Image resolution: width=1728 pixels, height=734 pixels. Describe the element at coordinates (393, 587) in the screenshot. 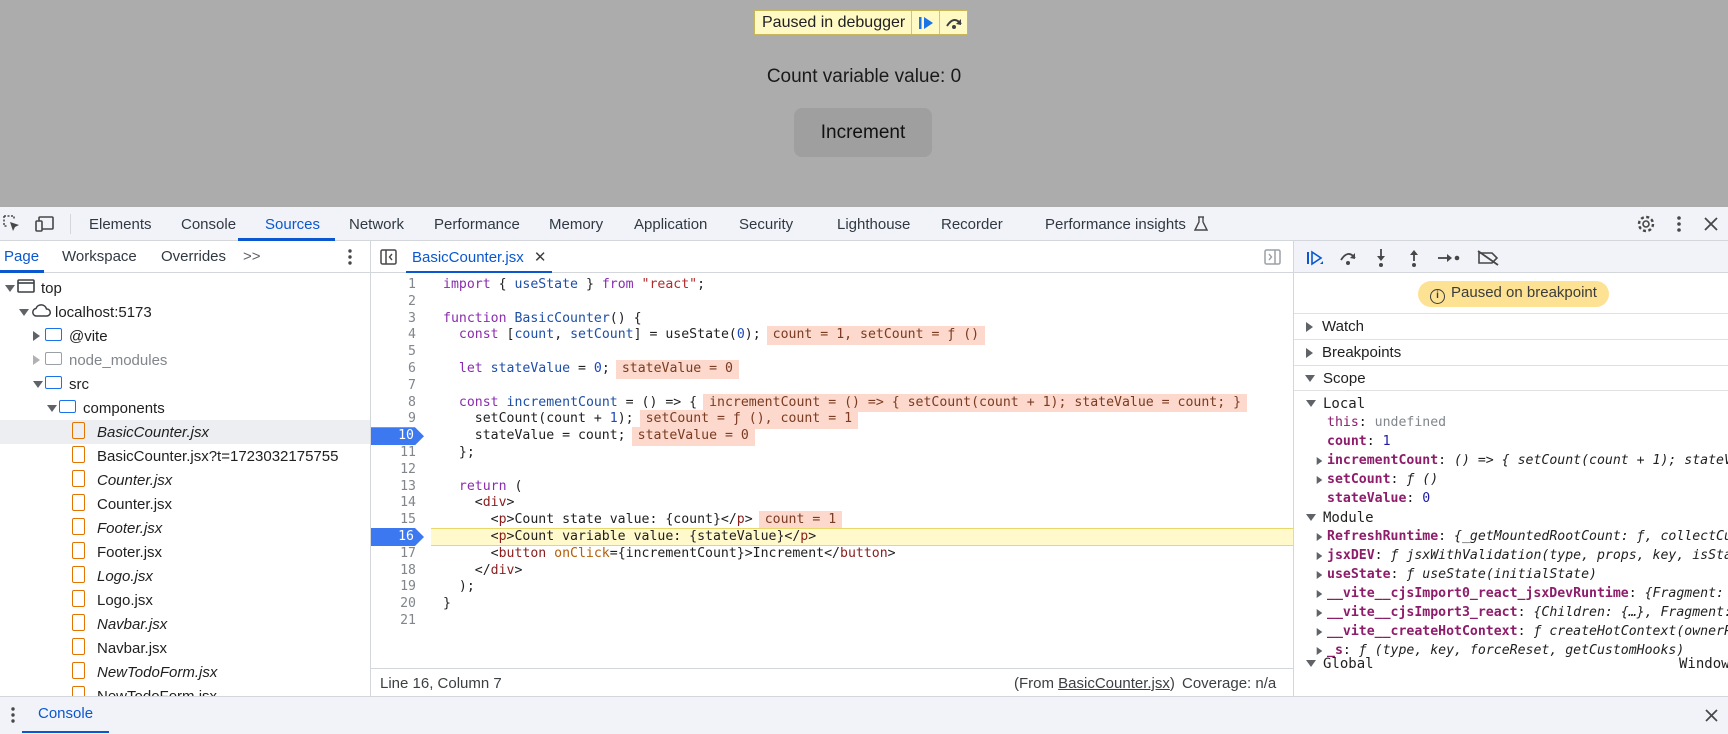

I see `line-number: 19` at that location.